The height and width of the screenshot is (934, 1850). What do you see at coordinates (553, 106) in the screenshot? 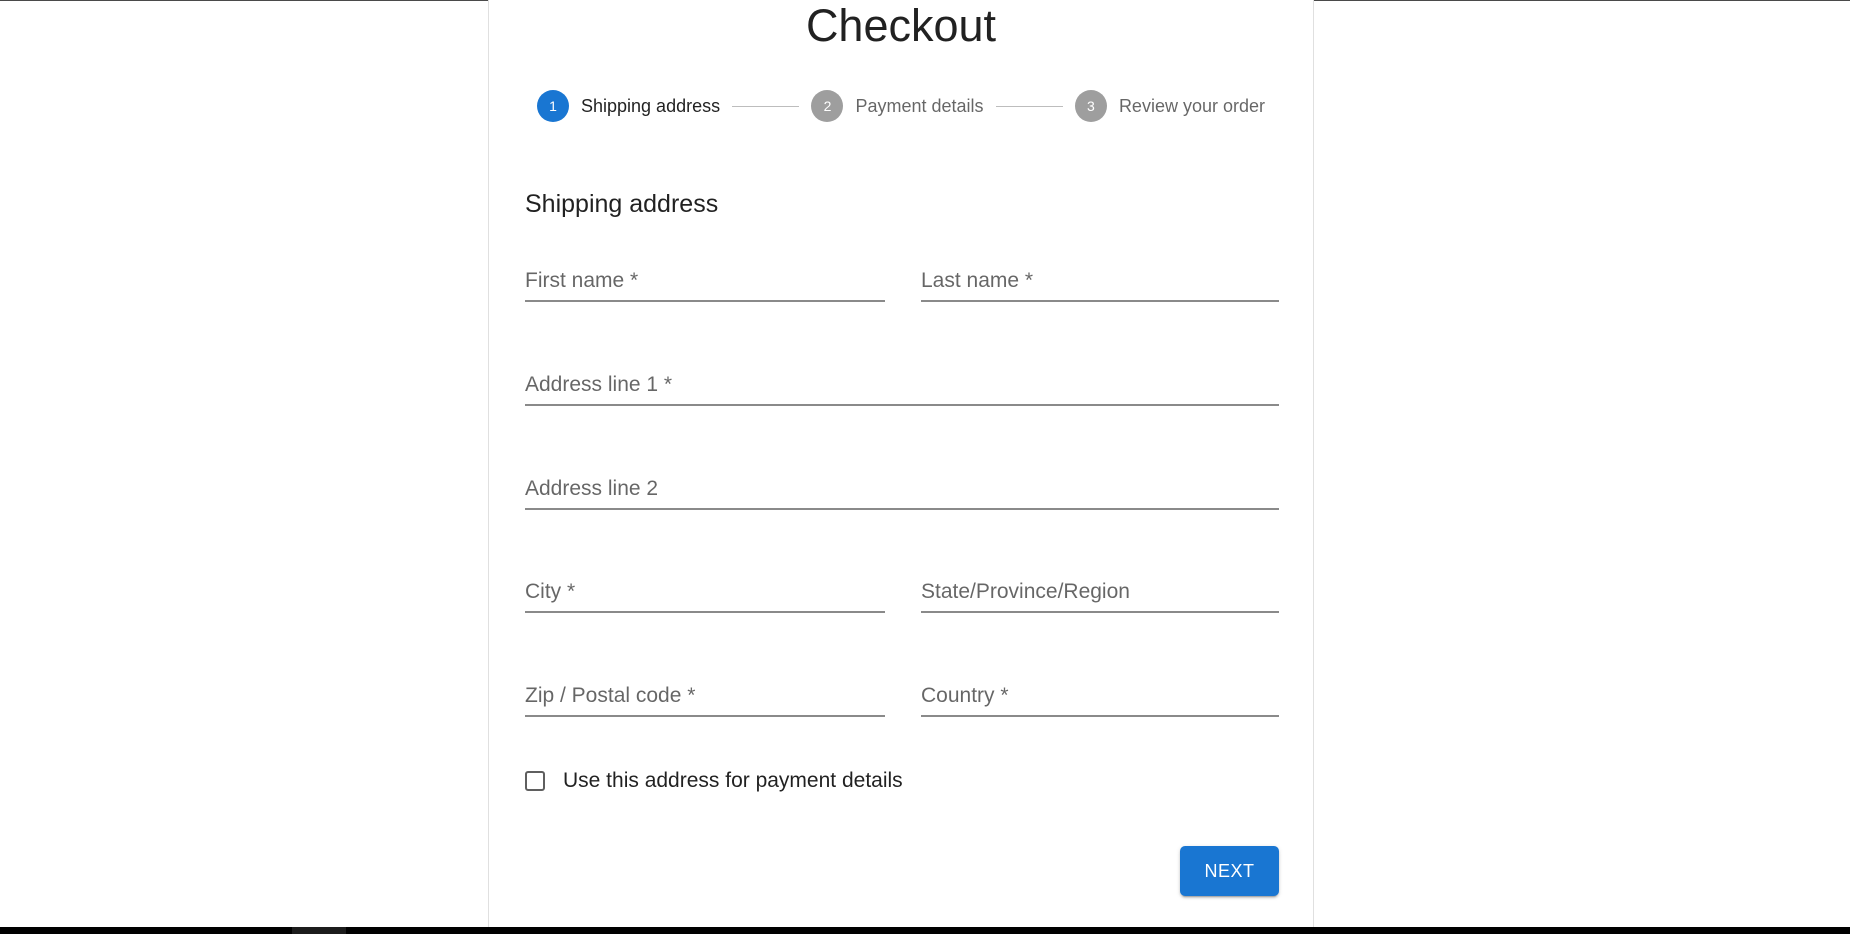
I see `step-number-badge: 1` at bounding box center [553, 106].